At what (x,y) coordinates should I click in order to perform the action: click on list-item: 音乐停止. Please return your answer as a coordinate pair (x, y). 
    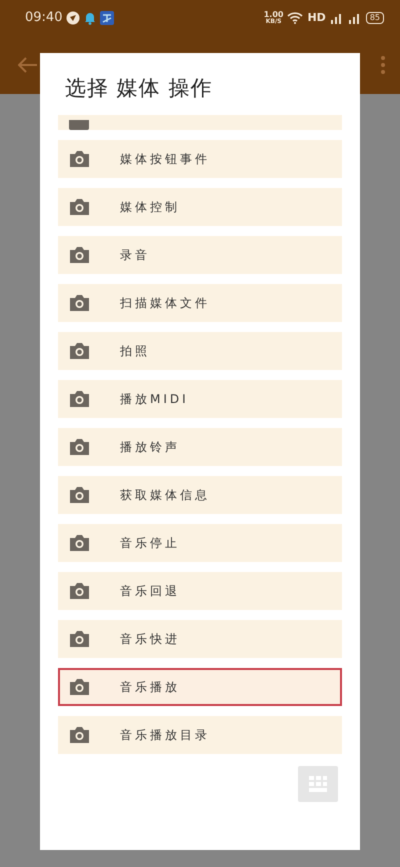
    Looking at the image, I should click on (200, 543).